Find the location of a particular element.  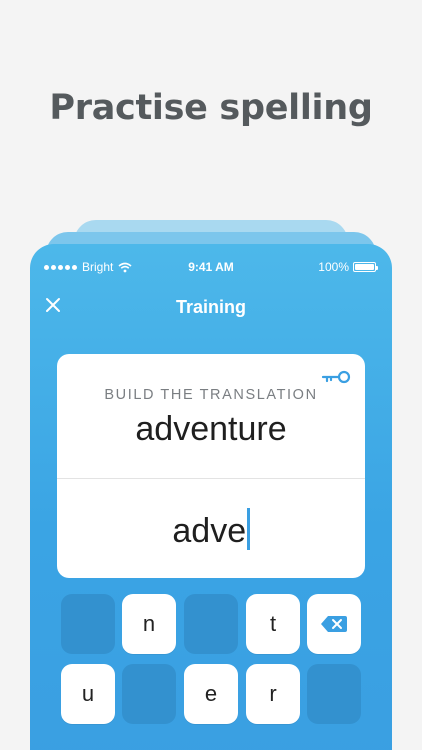

letter-key: t is located at coordinates (273, 624).